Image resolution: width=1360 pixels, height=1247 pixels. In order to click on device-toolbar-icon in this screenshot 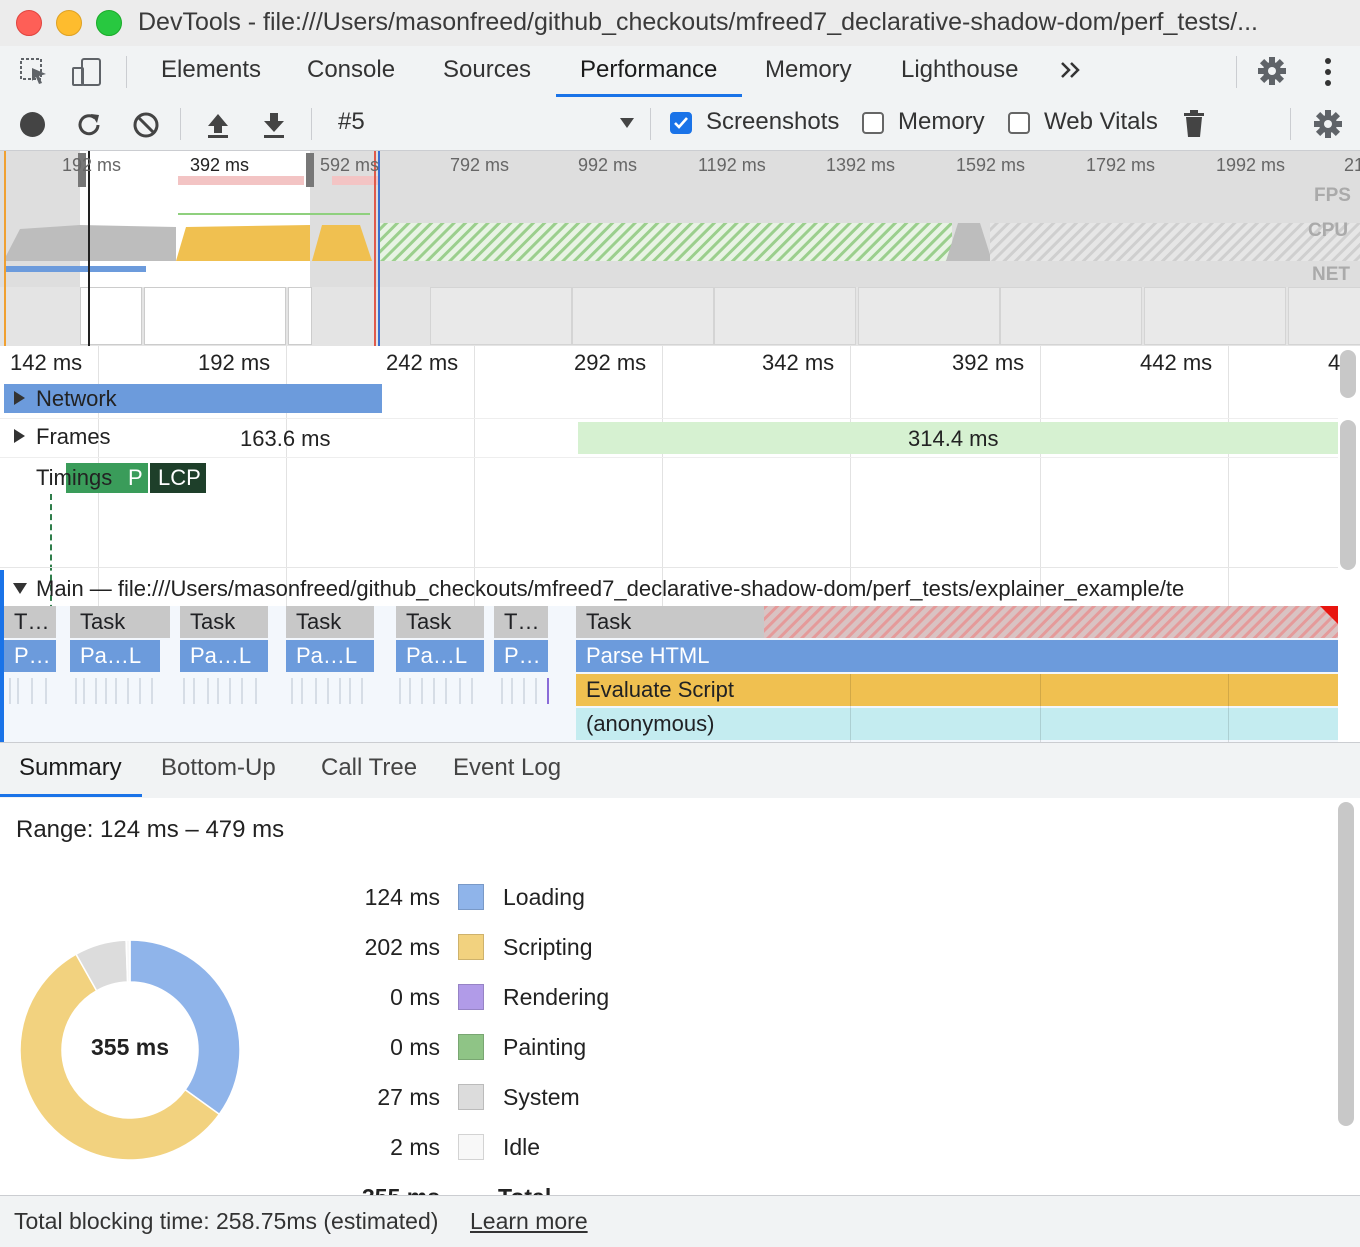, I will do `click(87, 72)`.